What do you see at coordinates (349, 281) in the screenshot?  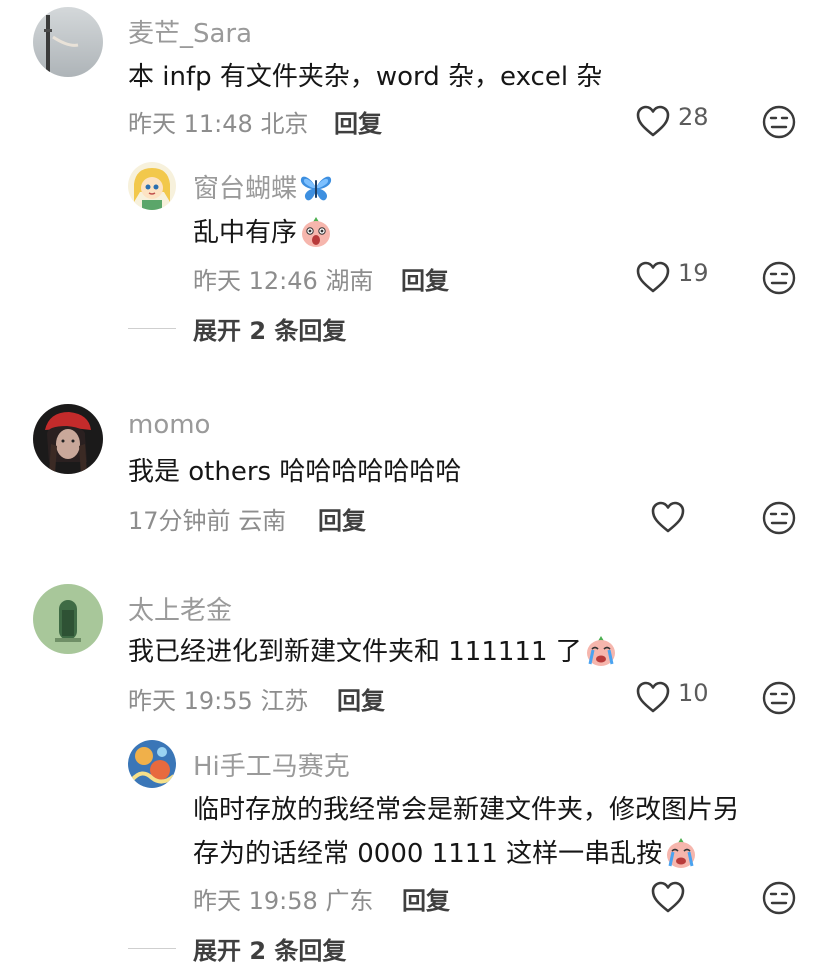 I see `comment-location: 湖南` at bounding box center [349, 281].